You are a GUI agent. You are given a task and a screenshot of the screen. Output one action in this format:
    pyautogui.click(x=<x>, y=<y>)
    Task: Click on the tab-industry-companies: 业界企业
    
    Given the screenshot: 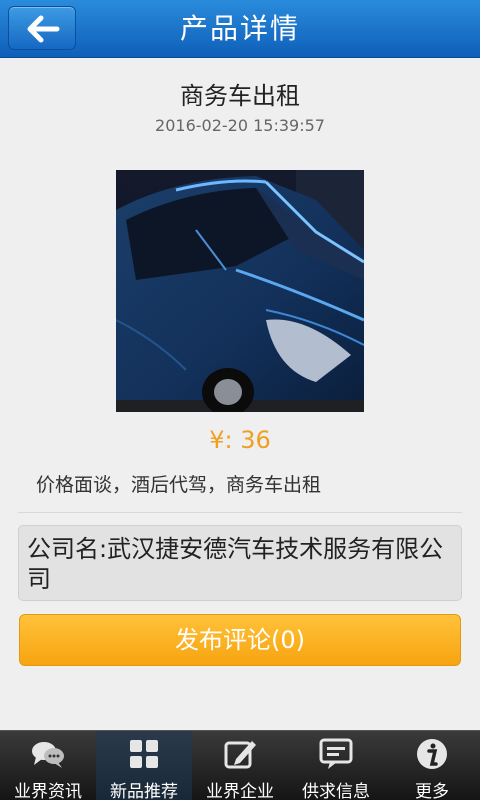 What is the action you would take?
    pyautogui.click(x=240, y=765)
    